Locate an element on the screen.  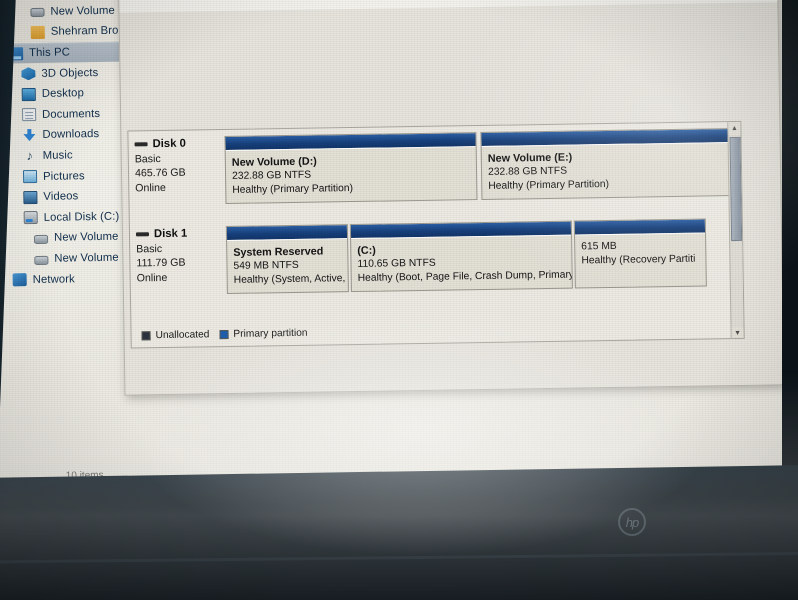
sidebar-item-label: Videos is located at coordinates (61, 197).